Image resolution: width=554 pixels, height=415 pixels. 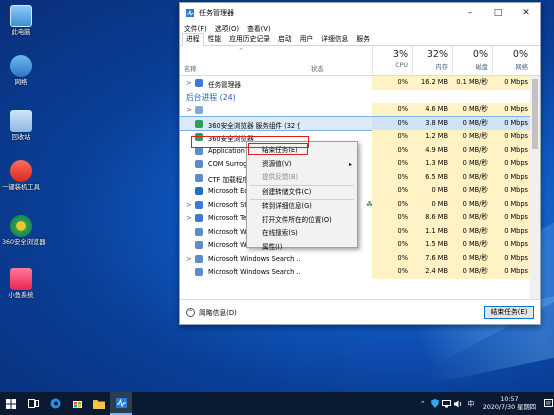 What do you see at coordinates (521, 67) in the screenshot?
I see `network-label: 网络` at bounding box center [521, 67].